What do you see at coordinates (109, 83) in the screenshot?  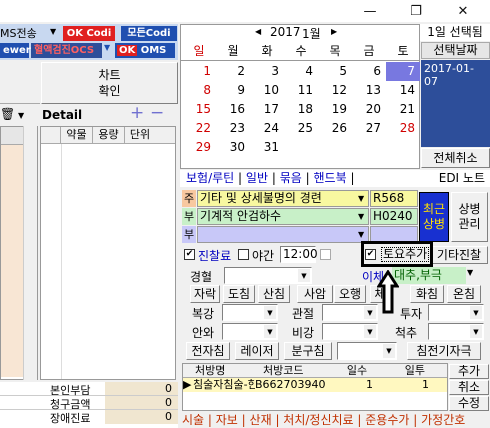 I see `chart-confirm-button: 차트 확인` at bounding box center [109, 83].